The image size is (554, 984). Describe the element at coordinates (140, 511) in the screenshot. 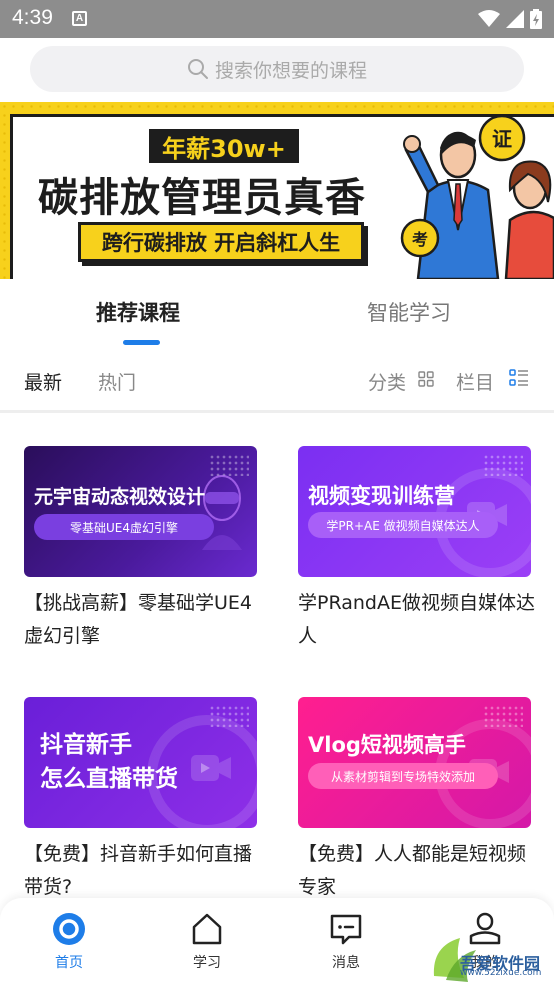

I see `course-cover: 元宇宙动态视效设计 零基础UE4虚幻引擎` at that location.